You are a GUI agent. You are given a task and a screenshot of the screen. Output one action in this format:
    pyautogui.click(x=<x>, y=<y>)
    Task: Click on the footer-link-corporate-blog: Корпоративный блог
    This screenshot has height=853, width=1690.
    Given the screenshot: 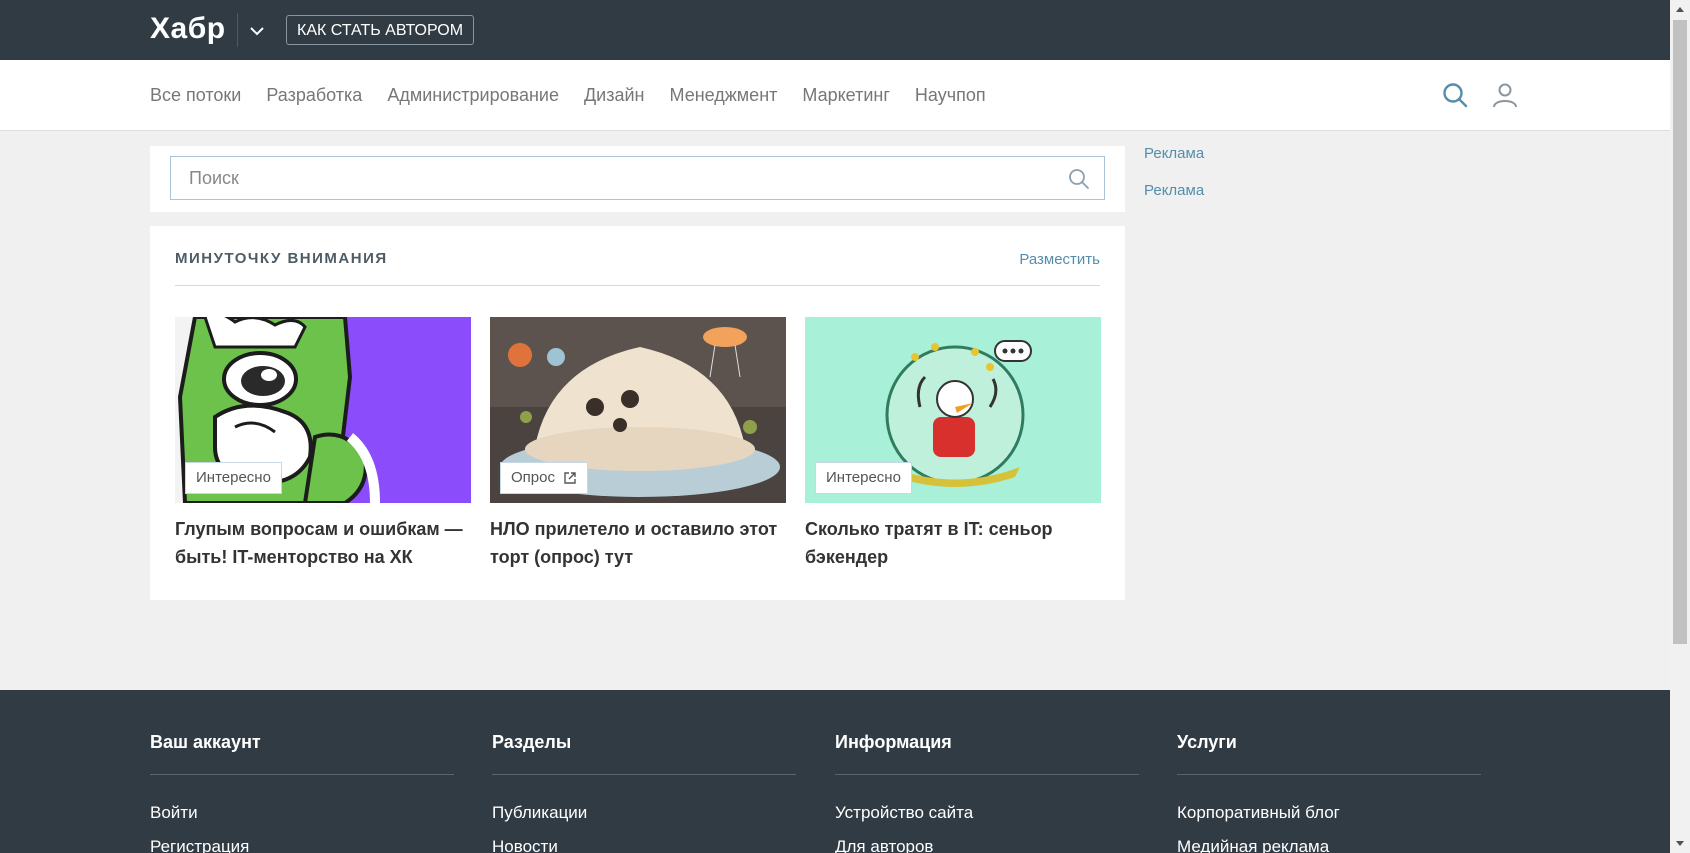 What is the action you would take?
    pyautogui.click(x=1258, y=813)
    